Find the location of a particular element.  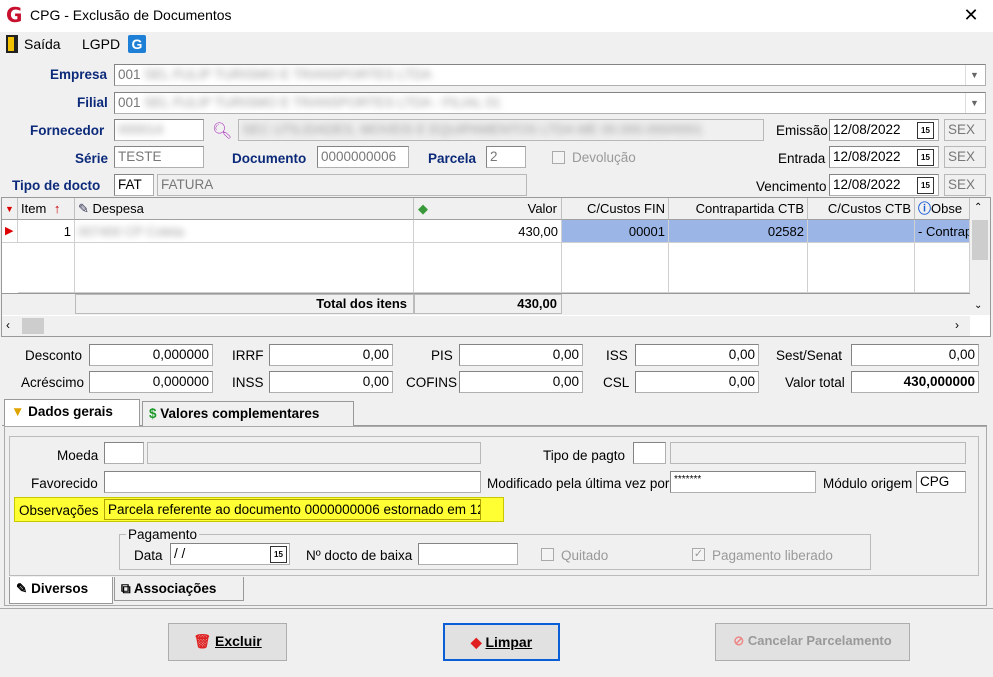

acrescimo-field: 0,000000 is located at coordinates (151, 382).